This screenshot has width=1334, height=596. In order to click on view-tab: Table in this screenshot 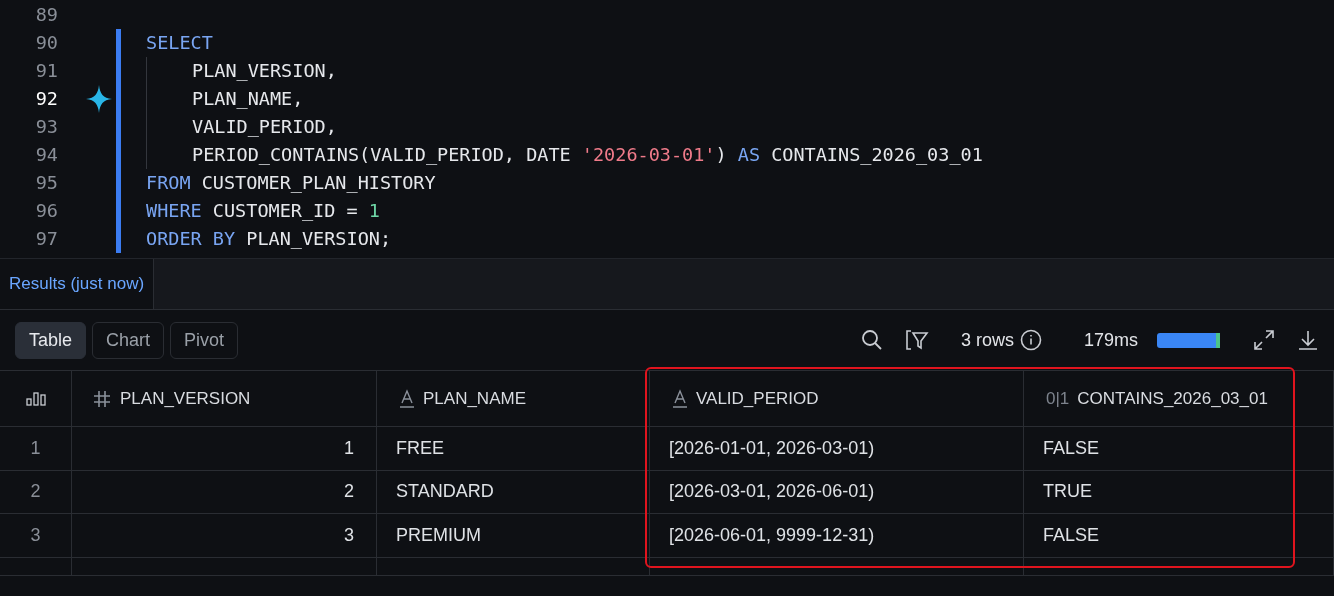, I will do `click(51, 340)`.